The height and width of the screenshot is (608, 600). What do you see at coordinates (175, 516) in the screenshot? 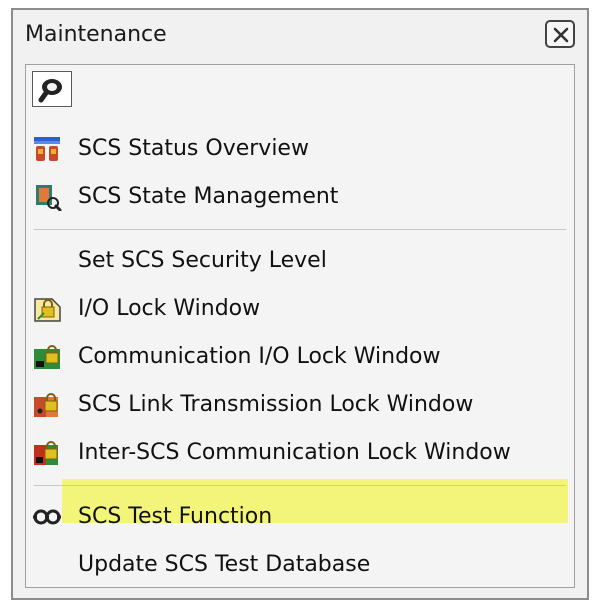
I see `menu-item-label: SCS Test Function` at bounding box center [175, 516].